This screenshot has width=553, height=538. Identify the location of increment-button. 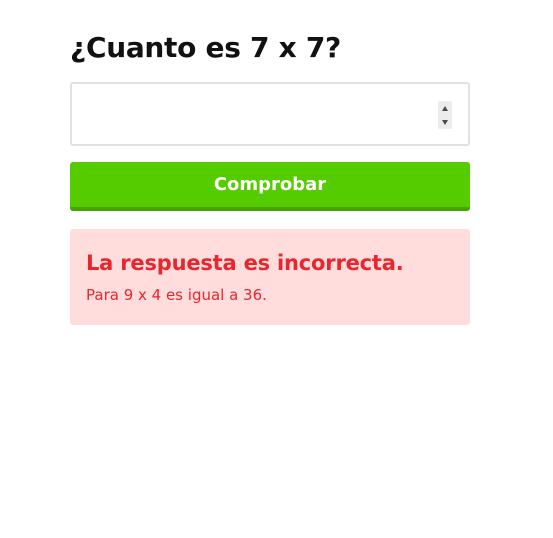
(445, 108).